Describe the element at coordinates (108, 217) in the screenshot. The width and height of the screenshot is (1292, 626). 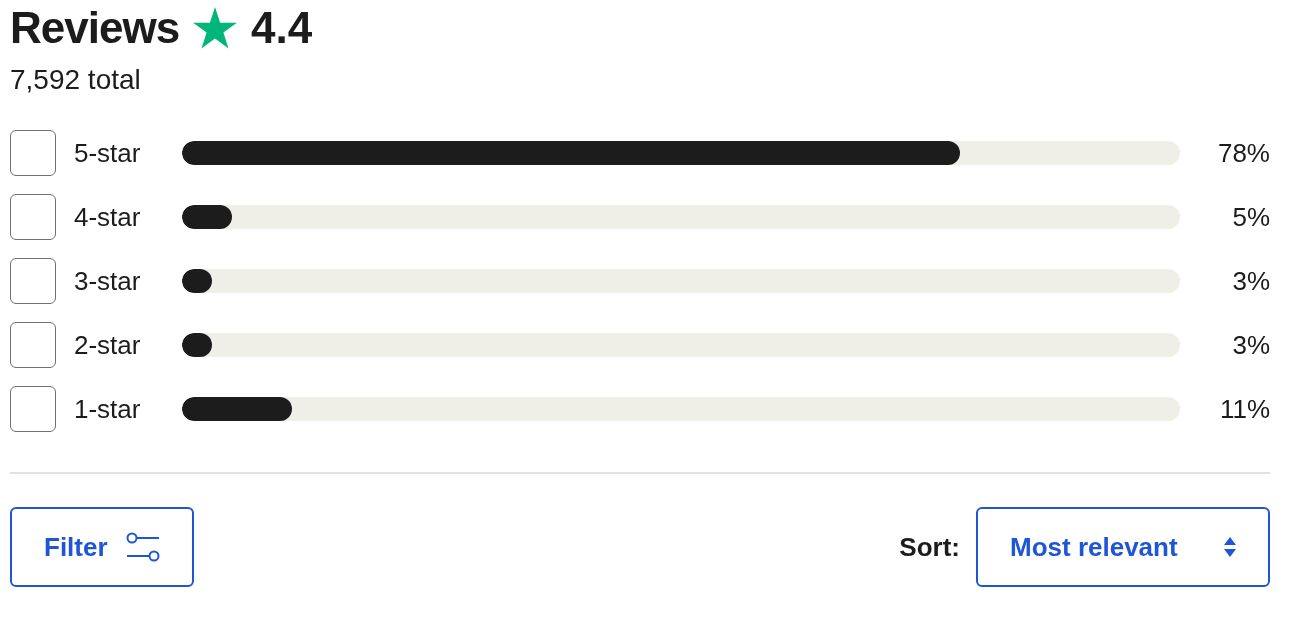
I see `star-label: 4-star` at that location.